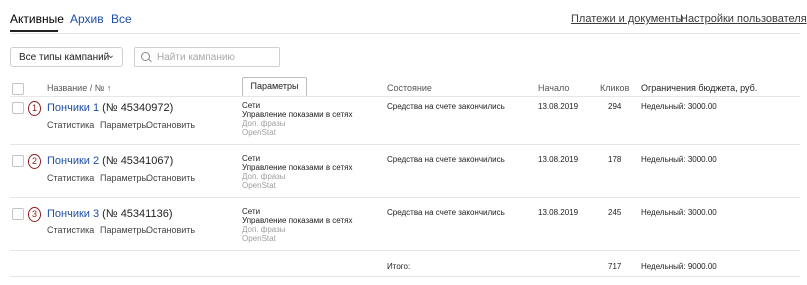  I want to click on total-budget: Недельный: 9000.00, so click(679, 266).